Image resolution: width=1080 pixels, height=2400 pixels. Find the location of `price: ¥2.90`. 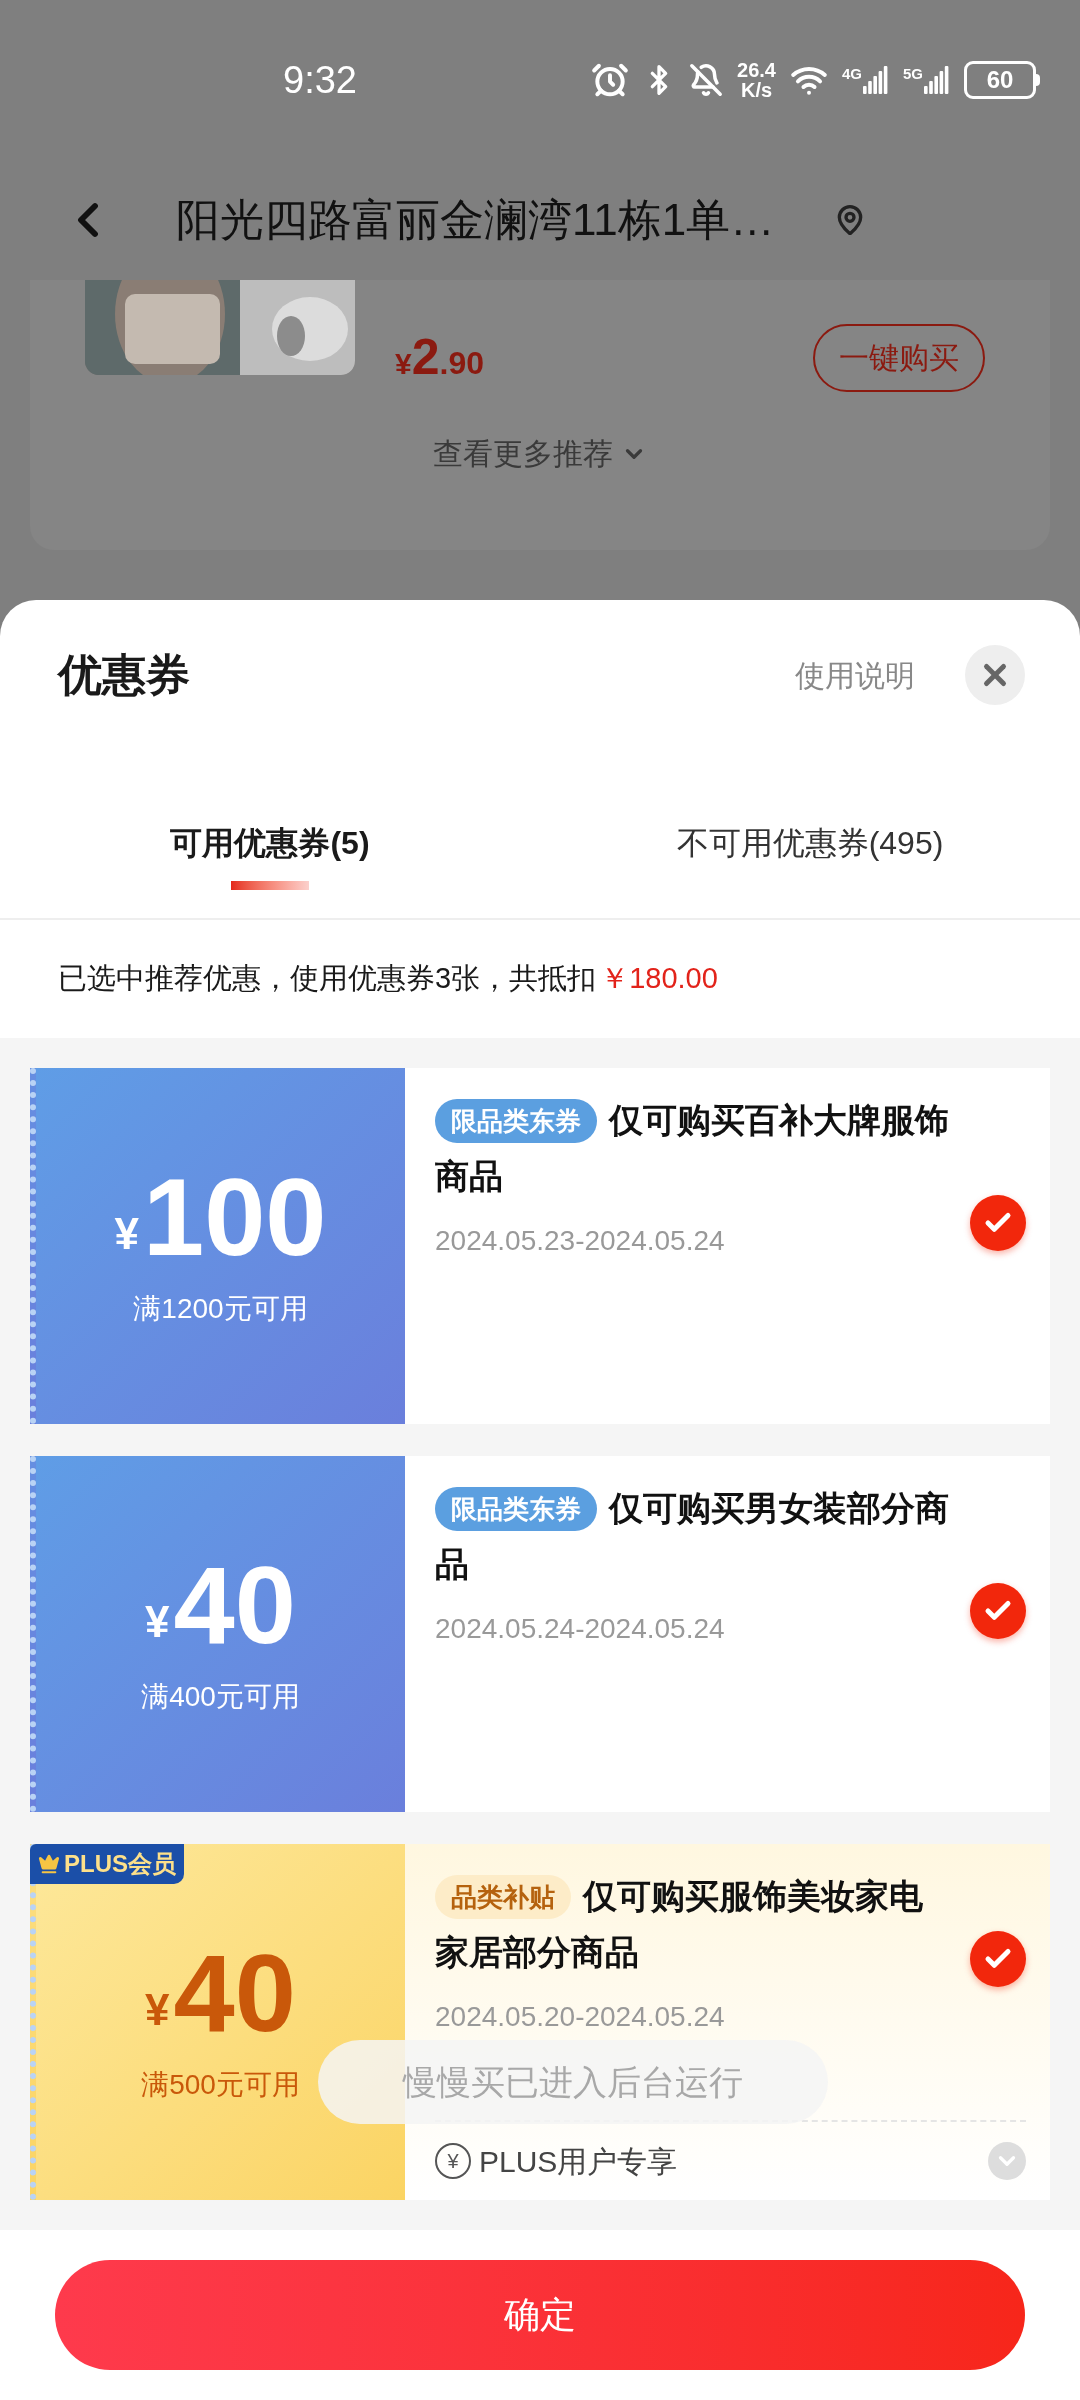

price: ¥2.90 is located at coordinates (439, 357).